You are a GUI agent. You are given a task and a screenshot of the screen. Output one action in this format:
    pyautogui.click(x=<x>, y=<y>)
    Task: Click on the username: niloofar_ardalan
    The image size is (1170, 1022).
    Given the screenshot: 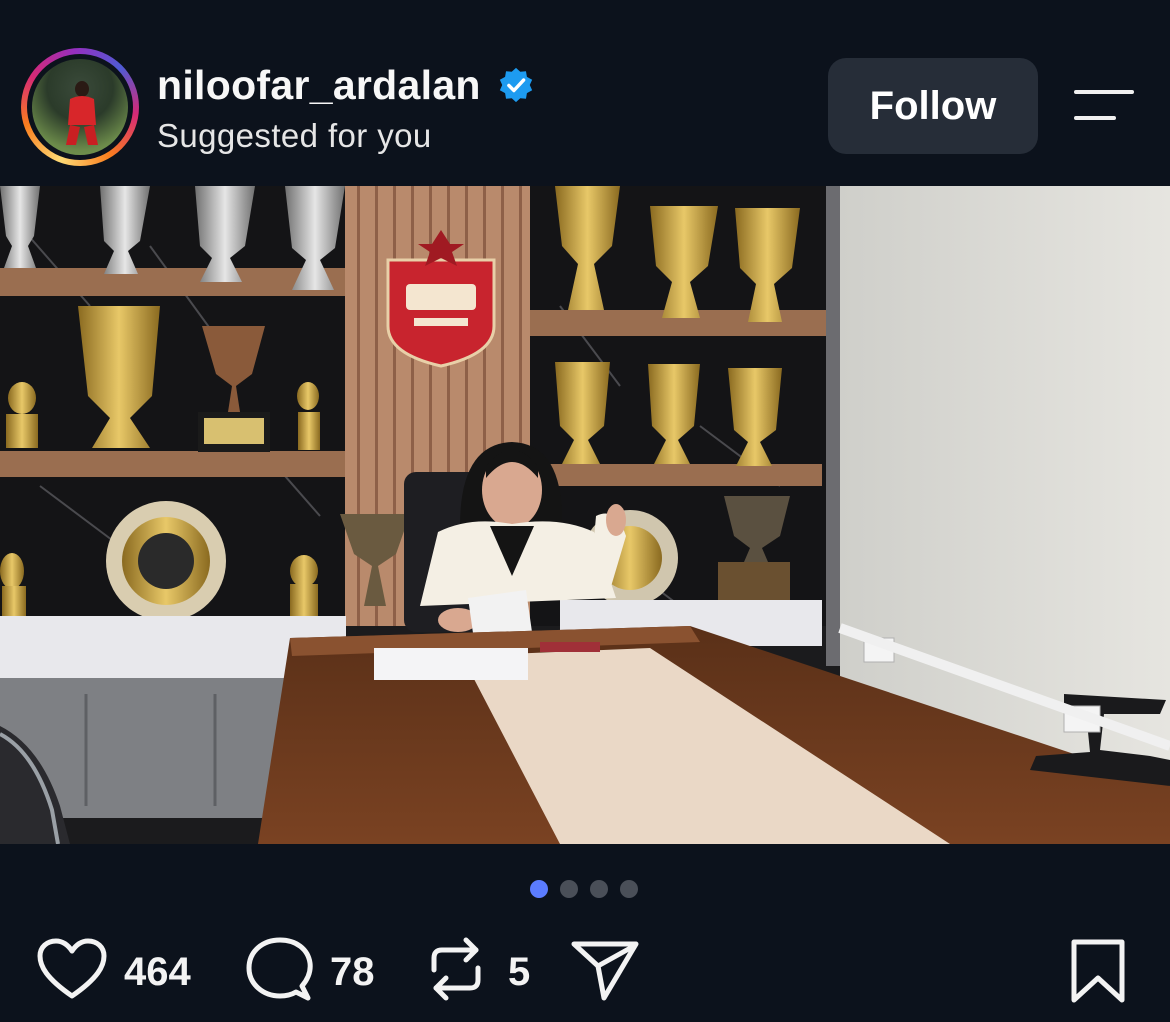 What is the action you would take?
    pyautogui.click(x=319, y=85)
    